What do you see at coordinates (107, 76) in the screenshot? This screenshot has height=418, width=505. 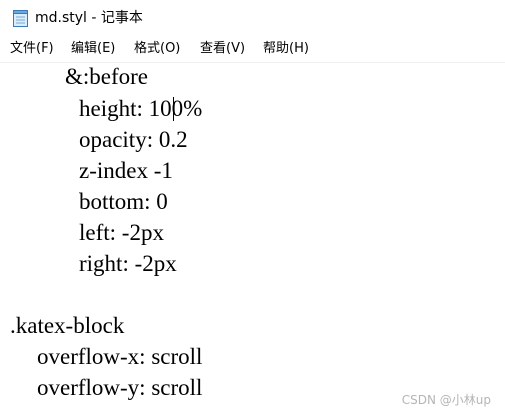 I see `code-line: &:before` at bounding box center [107, 76].